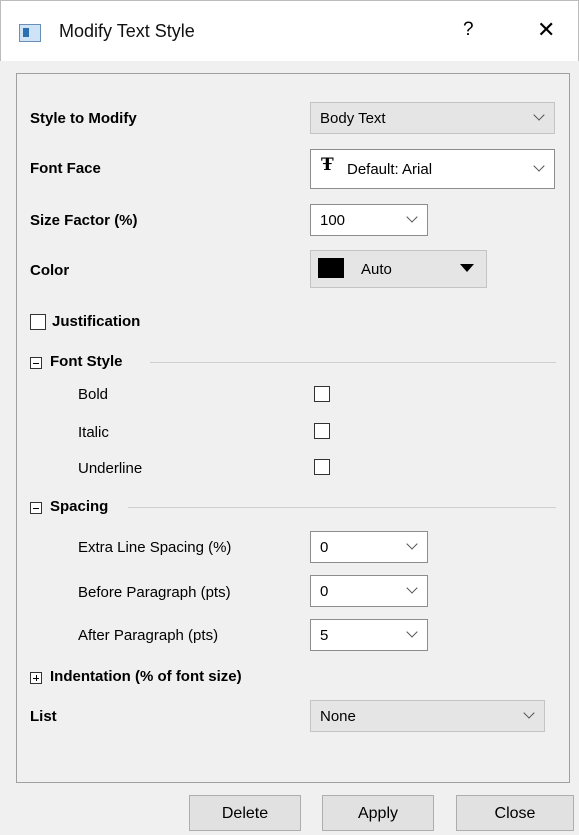 Image resolution: width=579 pixels, height=835 pixels. What do you see at coordinates (322, 394) in the screenshot?
I see `bold-checkbox` at bounding box center [322, 394].